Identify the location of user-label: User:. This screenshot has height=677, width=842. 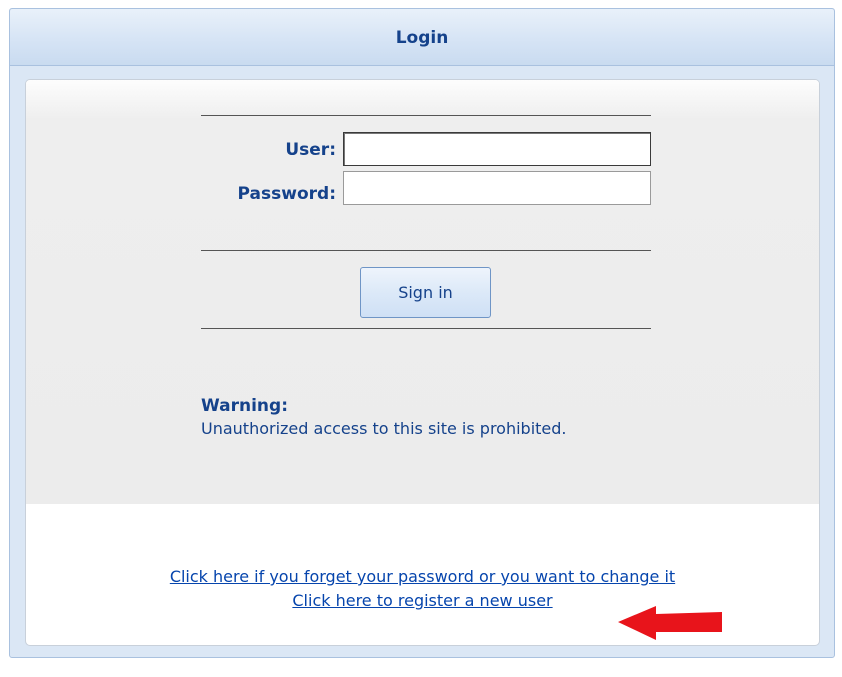
(310, 150).